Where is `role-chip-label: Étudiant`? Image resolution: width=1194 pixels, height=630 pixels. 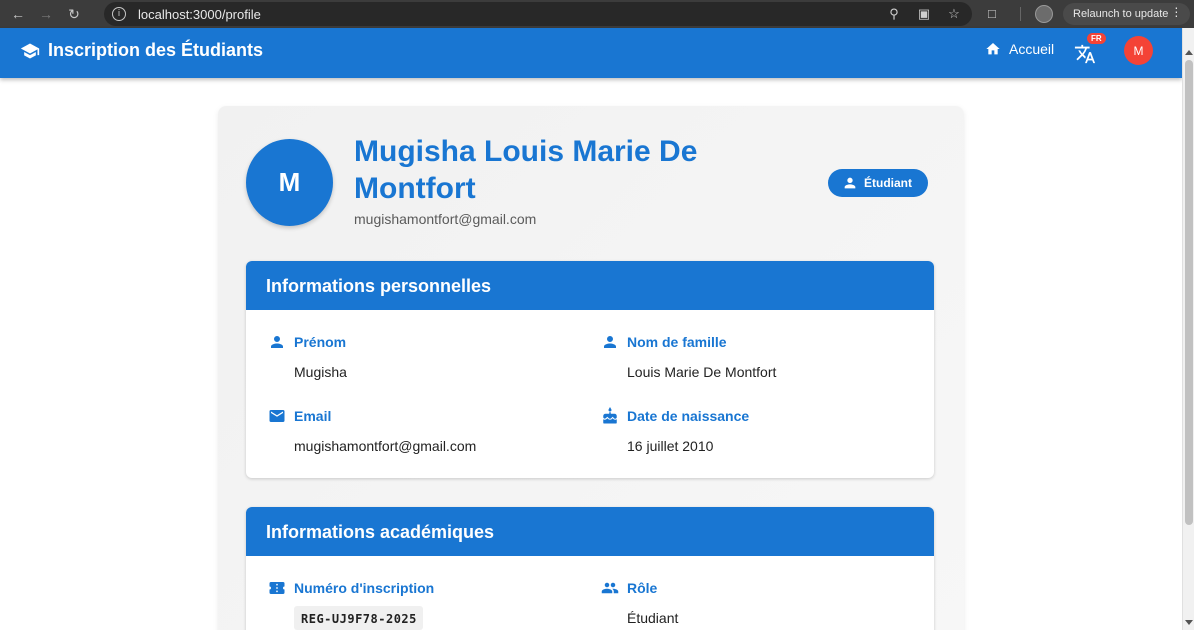 role-chip-label: Étudiant is located at coordinates (888, 183).